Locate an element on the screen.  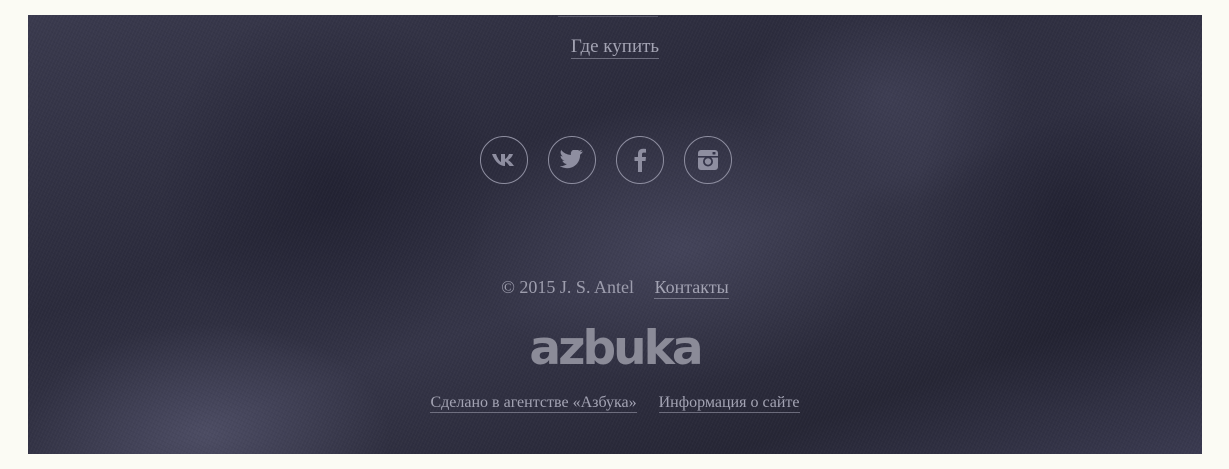
vk-icon is located at coordinates (503, 160).